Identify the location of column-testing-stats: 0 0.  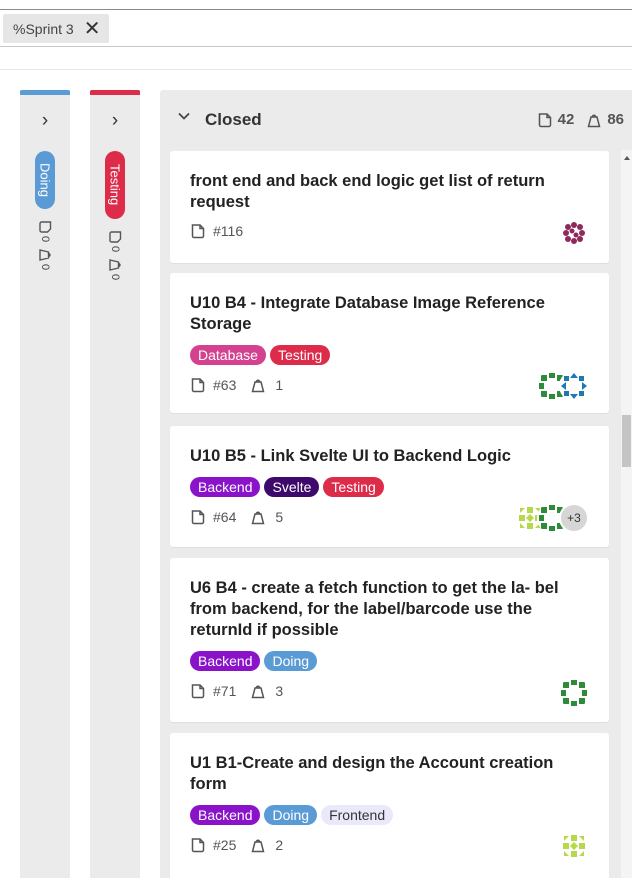
(115, 255).